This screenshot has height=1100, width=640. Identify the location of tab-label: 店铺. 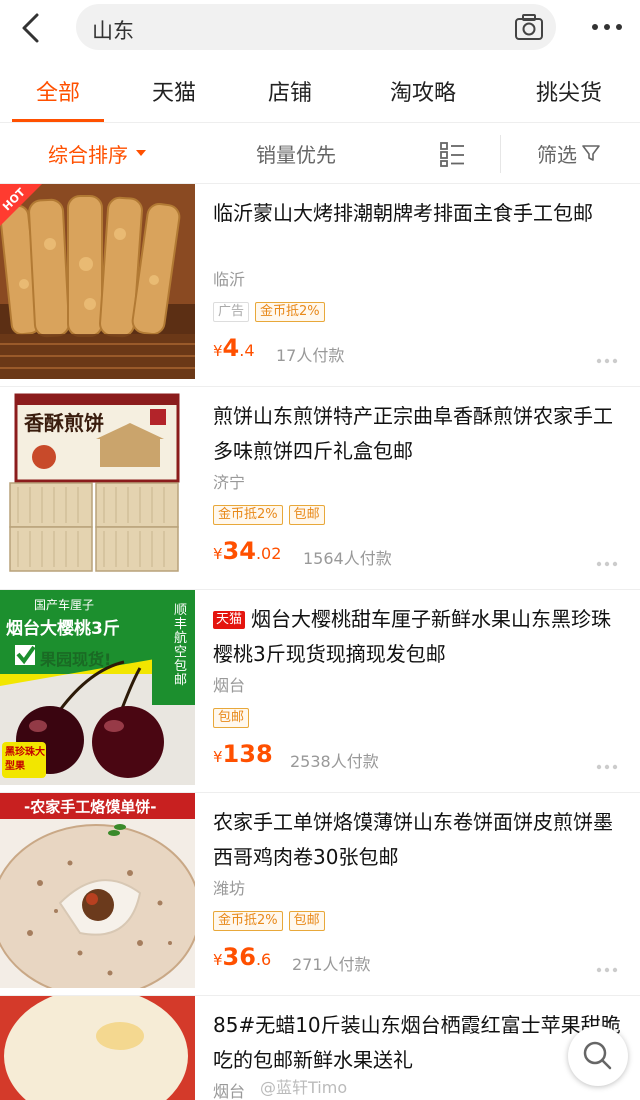
(289, 93).